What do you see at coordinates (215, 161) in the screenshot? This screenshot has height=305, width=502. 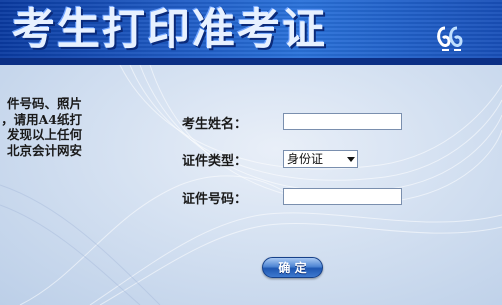 I see `id-type-label: 证件类型：` at bounding box center [215, 161].